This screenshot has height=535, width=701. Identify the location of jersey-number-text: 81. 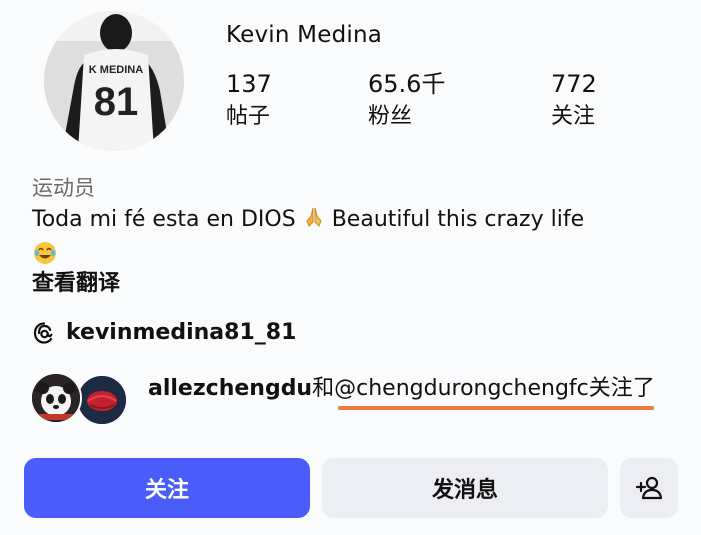
(116, 102).